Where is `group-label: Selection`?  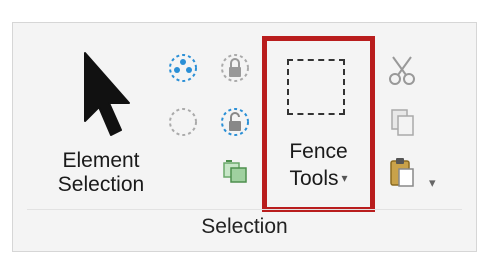
group-label: Selection is located at coordinates (244, 226).